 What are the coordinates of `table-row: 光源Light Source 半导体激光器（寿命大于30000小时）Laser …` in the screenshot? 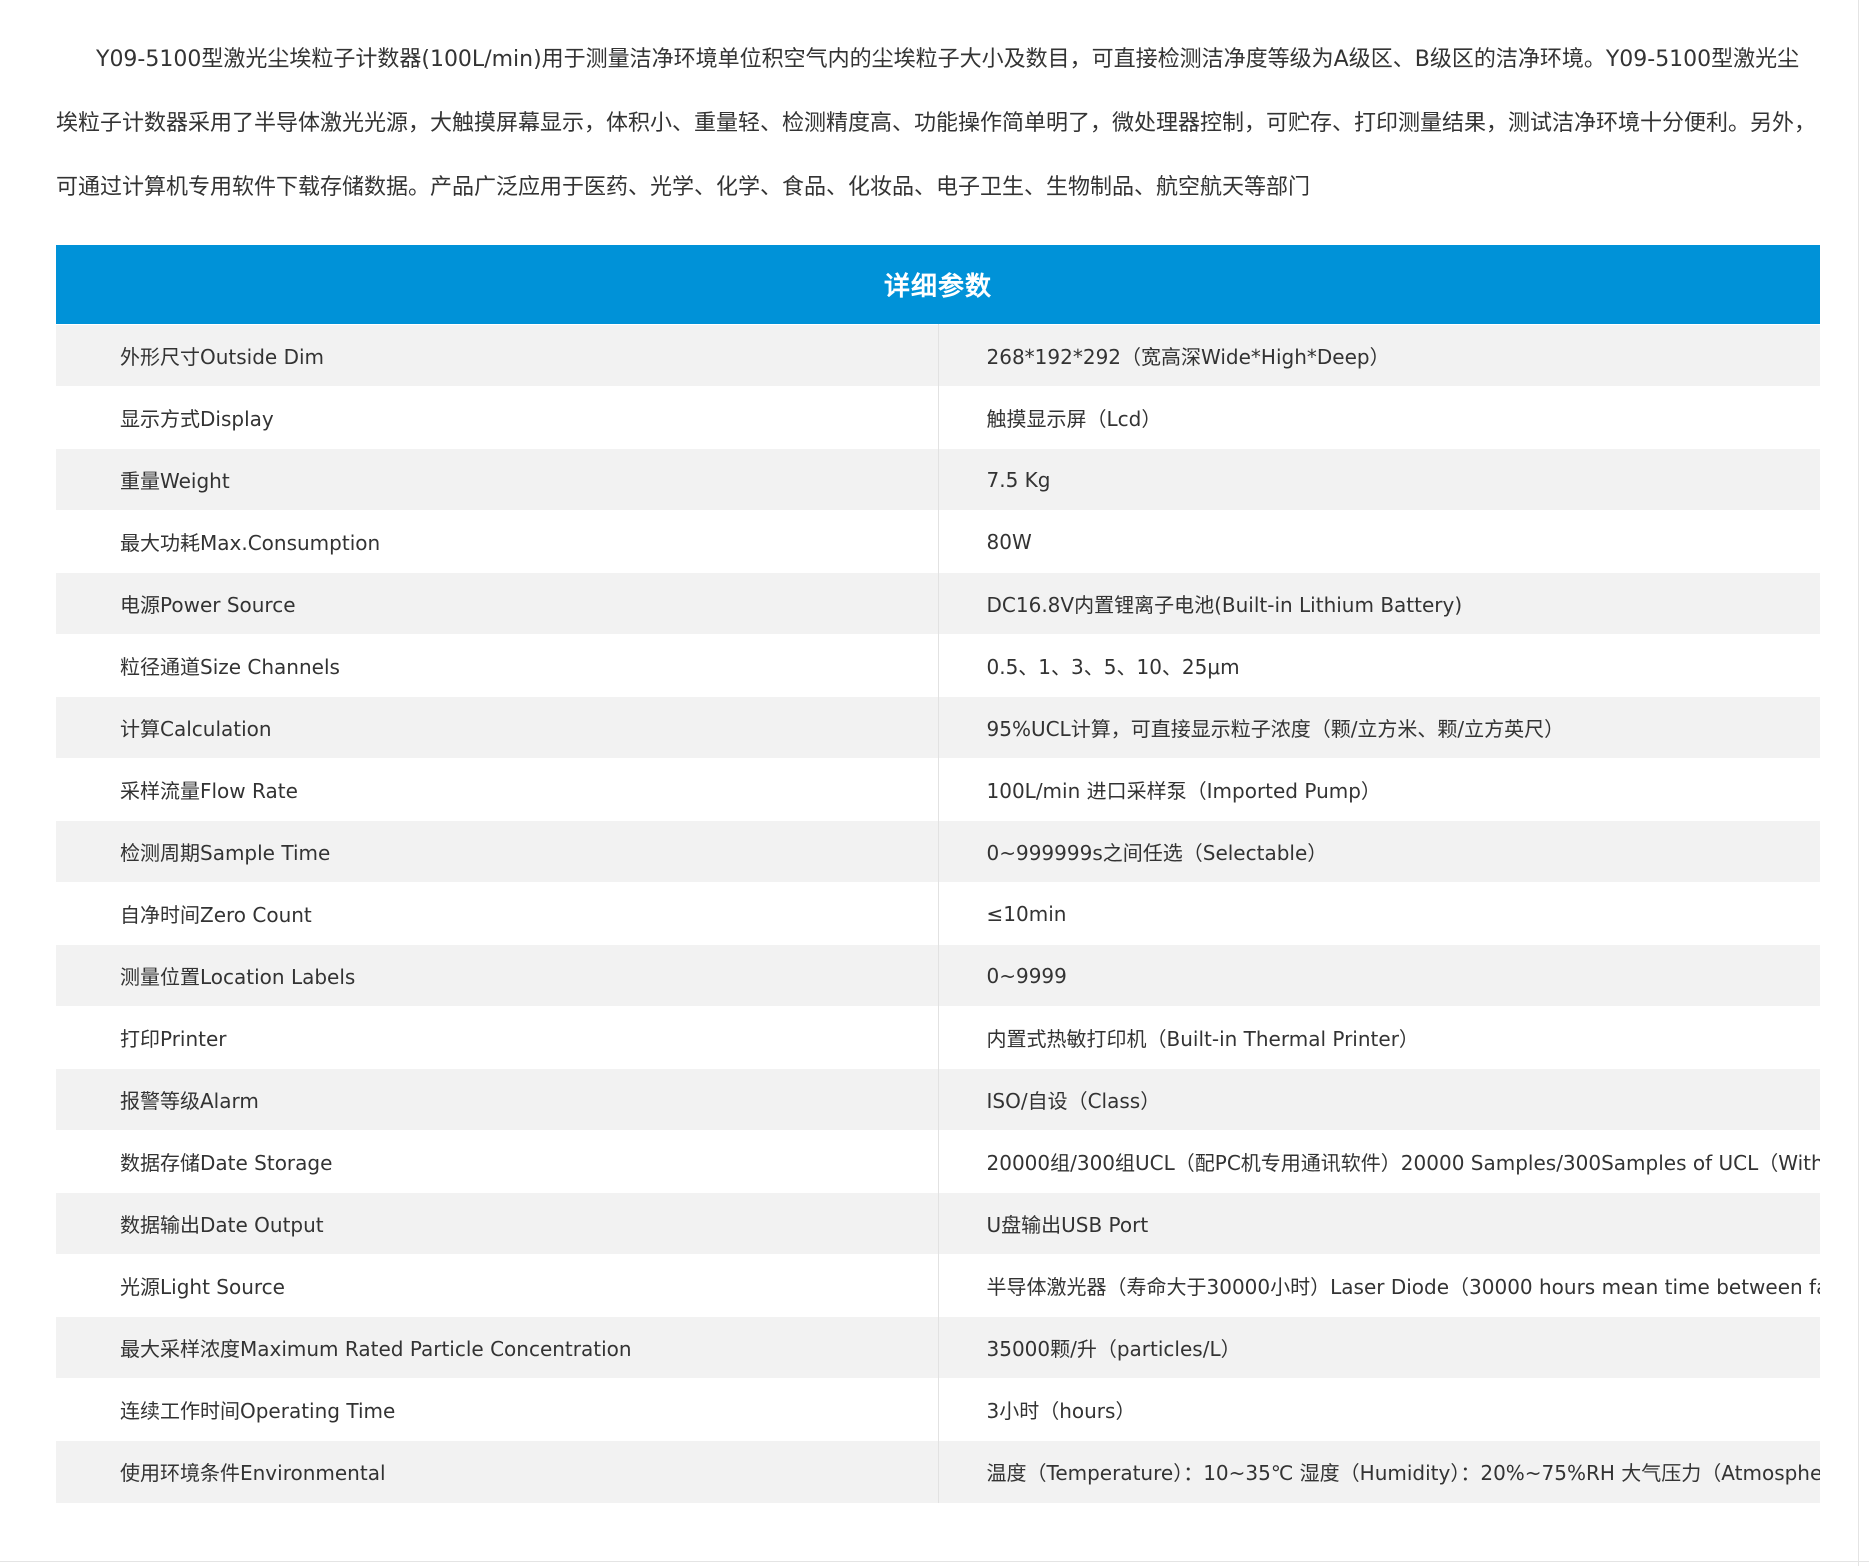 It's located at (938, 1285).